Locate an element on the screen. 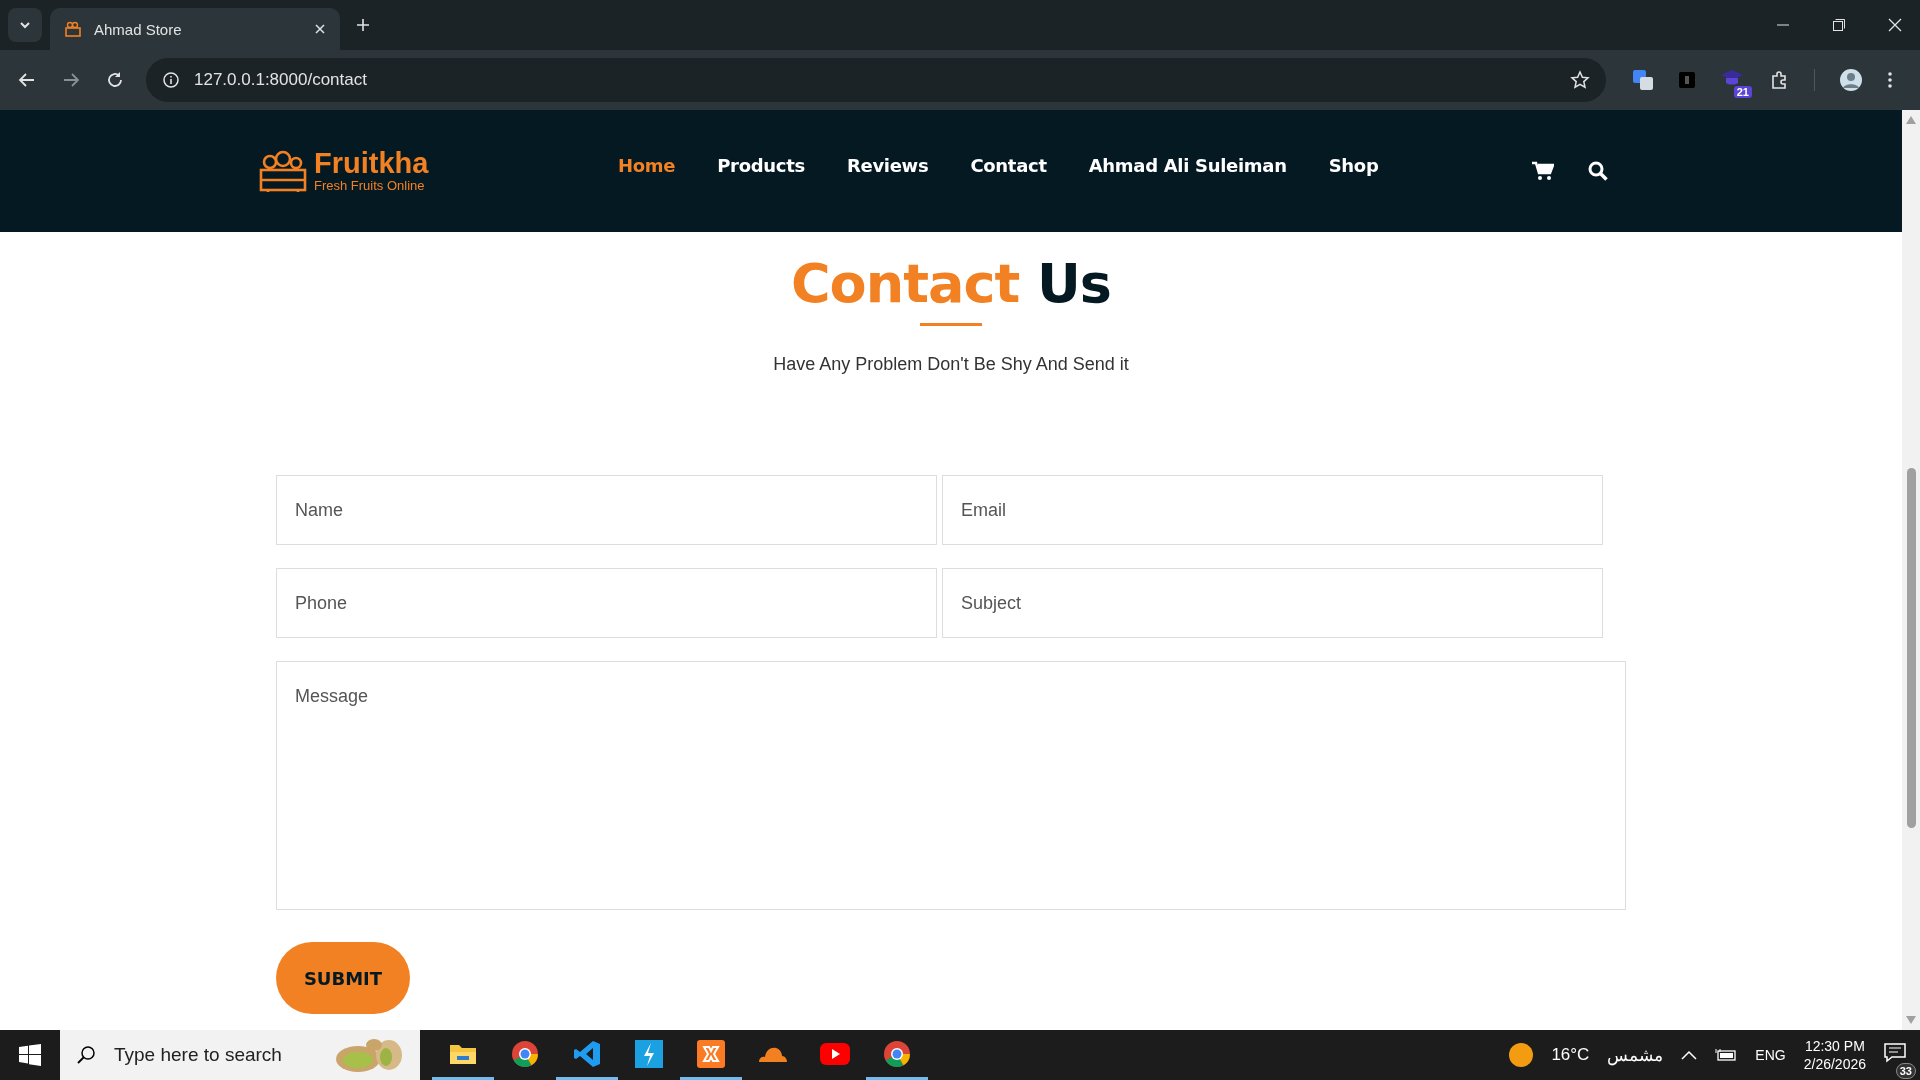 Image resolution: width=1920 pixels, height=1080 pixels. search-placeholder: Type here to search is located at coordinates (198, 1055).